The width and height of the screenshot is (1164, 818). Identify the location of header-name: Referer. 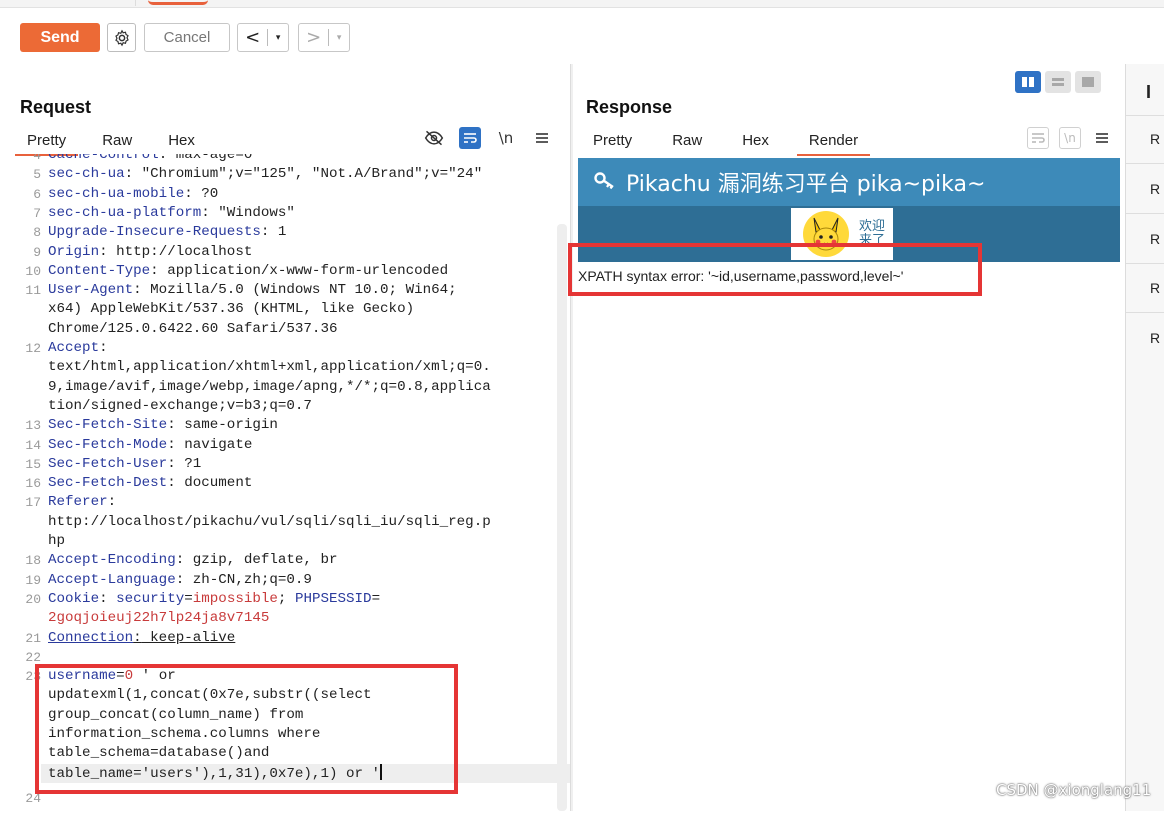
(78, 502).